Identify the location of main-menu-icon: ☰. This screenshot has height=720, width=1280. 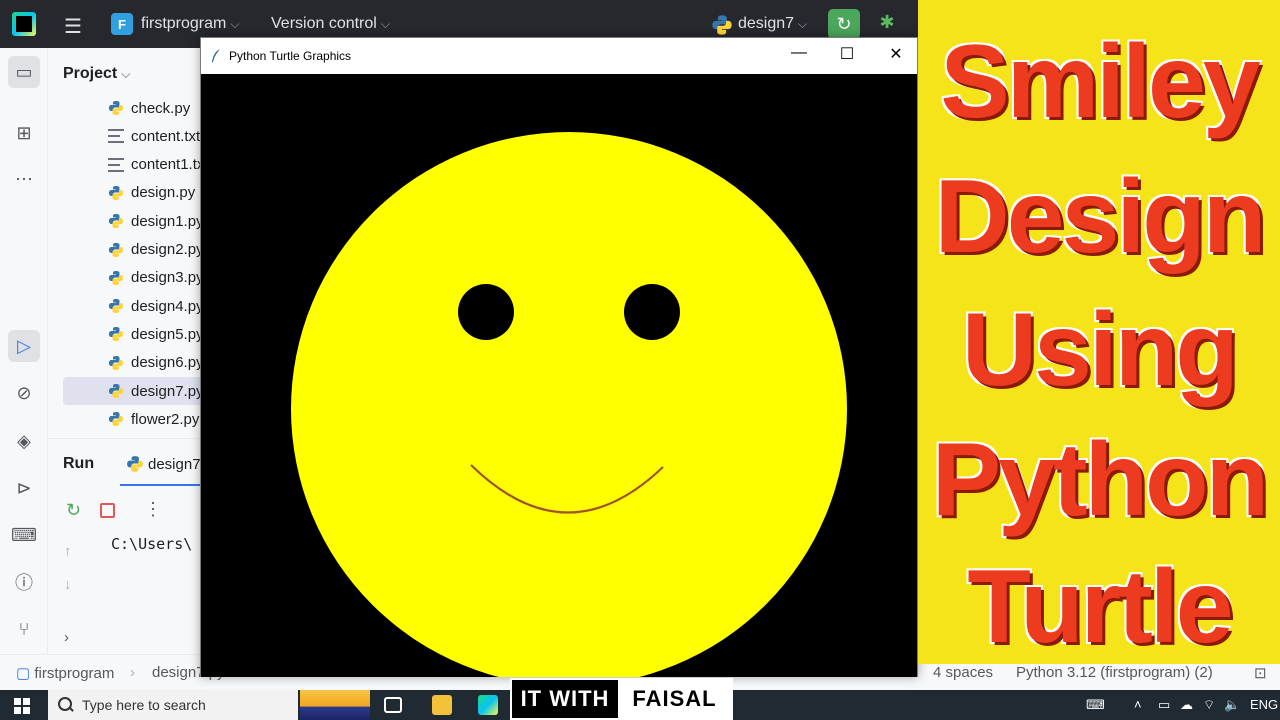
(73, 26).